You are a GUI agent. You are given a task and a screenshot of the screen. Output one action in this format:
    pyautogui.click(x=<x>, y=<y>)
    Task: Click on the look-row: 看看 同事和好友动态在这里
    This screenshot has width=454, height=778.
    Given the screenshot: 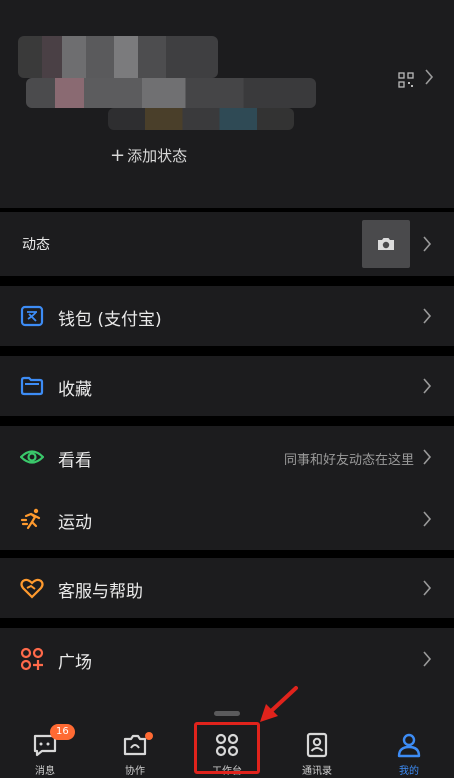 What is the action you would take?
    pyautogui.click(x=227, y=457)
    